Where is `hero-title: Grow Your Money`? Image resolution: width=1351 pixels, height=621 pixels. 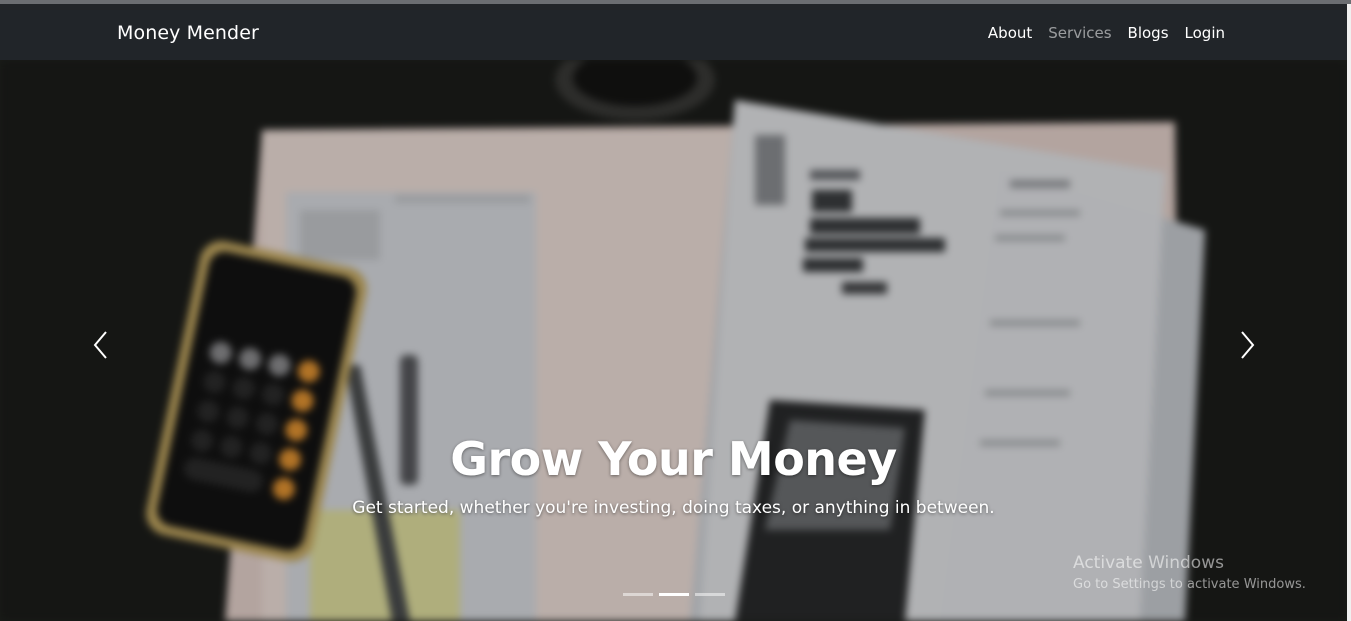
hero-title: Grow Your Money is located at coordinates (673, 459).